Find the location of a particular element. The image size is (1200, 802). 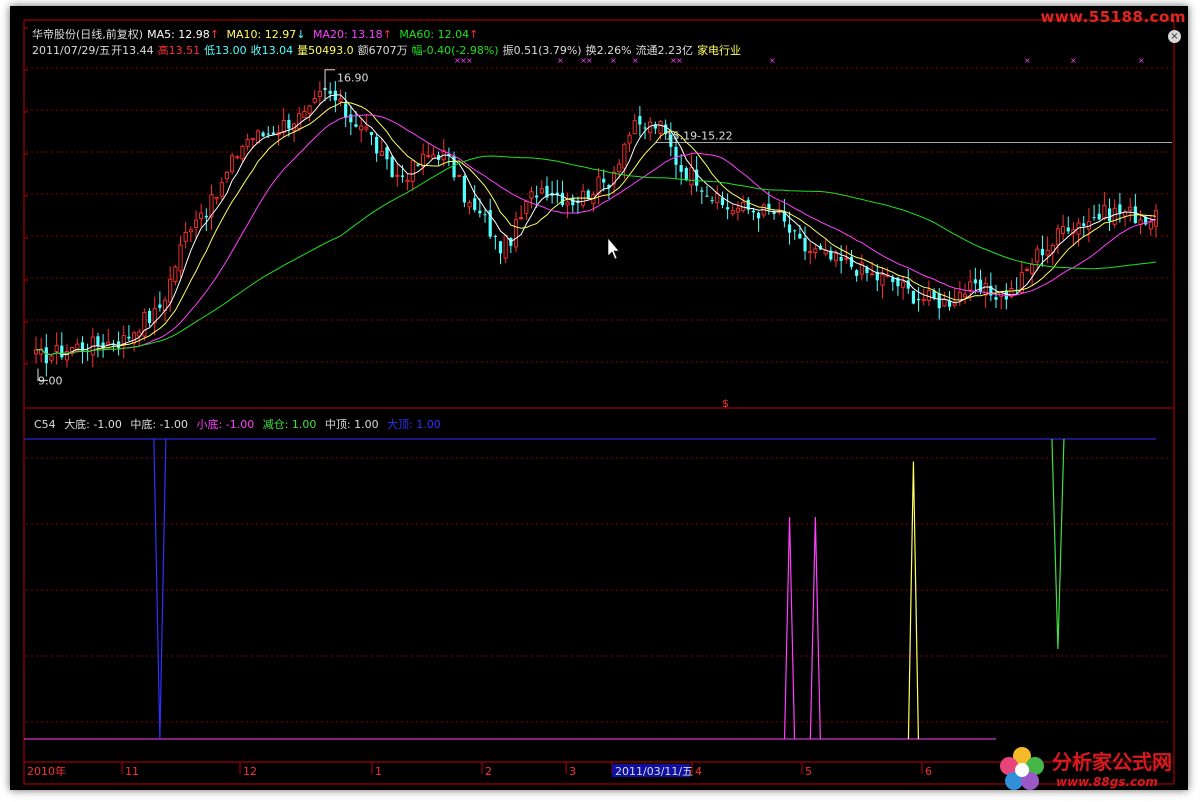

indicator-spike-reduce is located at coordinates (1058, 544).